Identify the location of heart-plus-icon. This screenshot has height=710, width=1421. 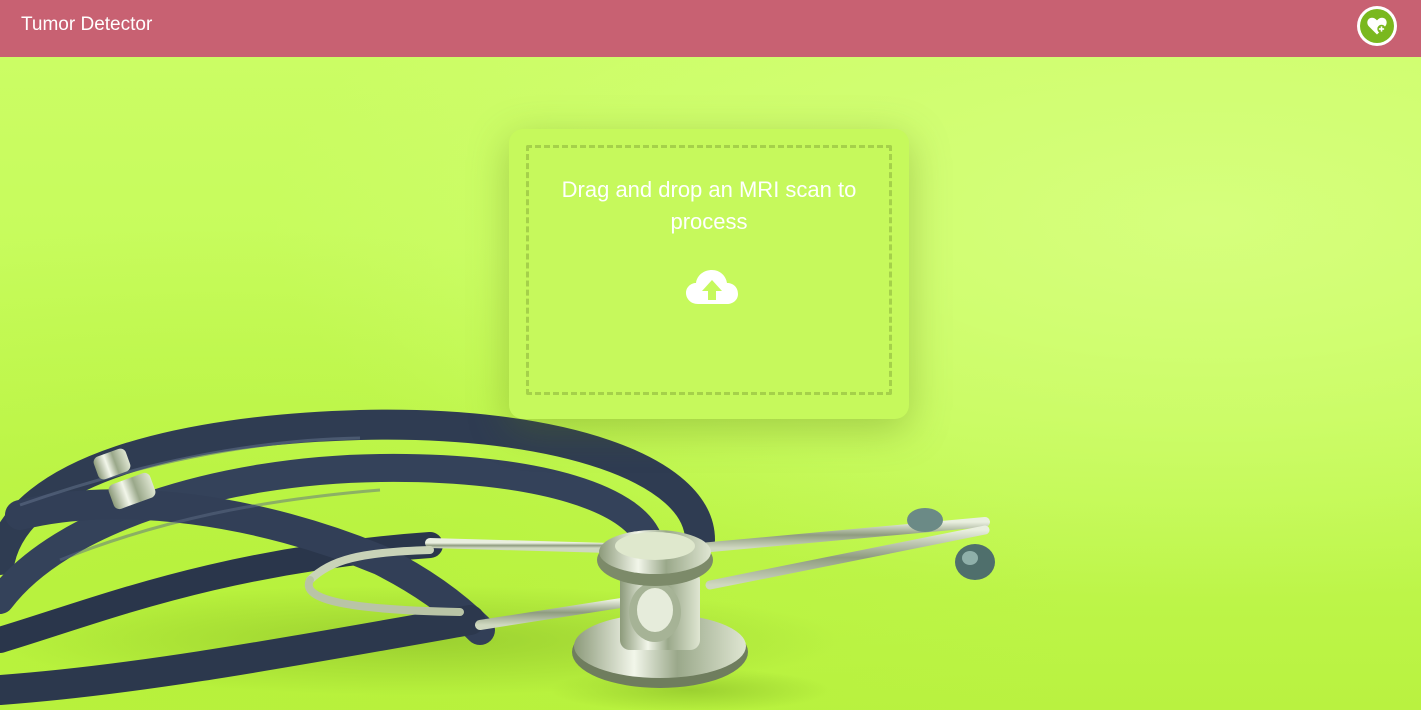
(1377, 26).